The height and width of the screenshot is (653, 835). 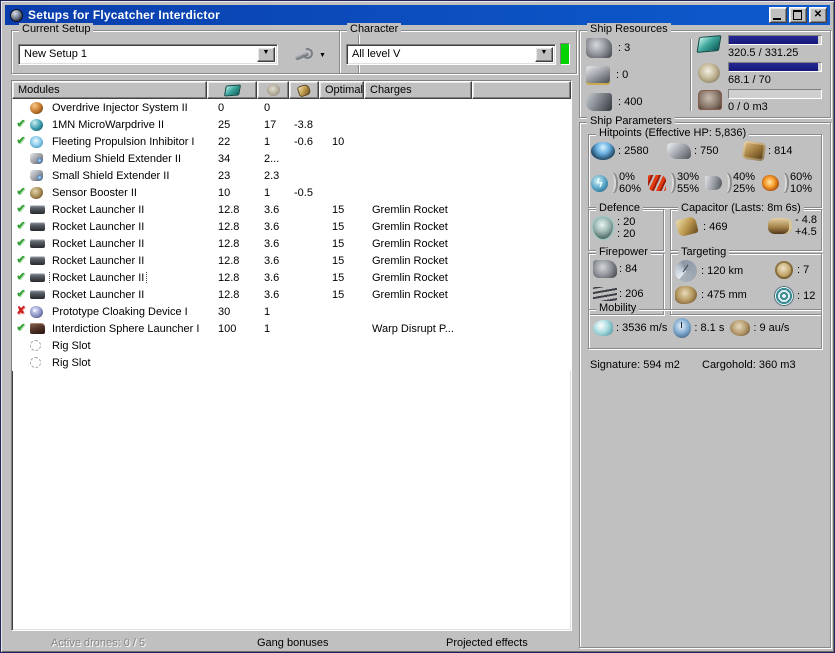 I want to click on resource-slot-row: : 3, so click(x=638, y=48).